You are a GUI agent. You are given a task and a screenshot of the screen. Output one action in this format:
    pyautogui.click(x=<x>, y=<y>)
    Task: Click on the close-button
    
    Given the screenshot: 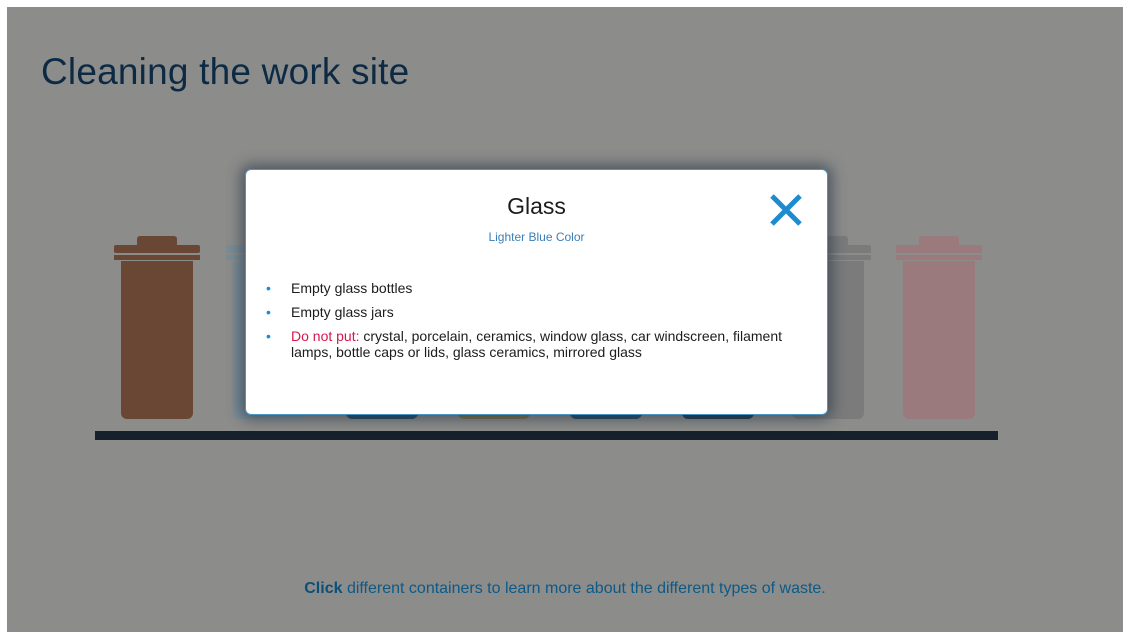 What is the action you would take?
    pyautogui.click(x=786, y=210)
    